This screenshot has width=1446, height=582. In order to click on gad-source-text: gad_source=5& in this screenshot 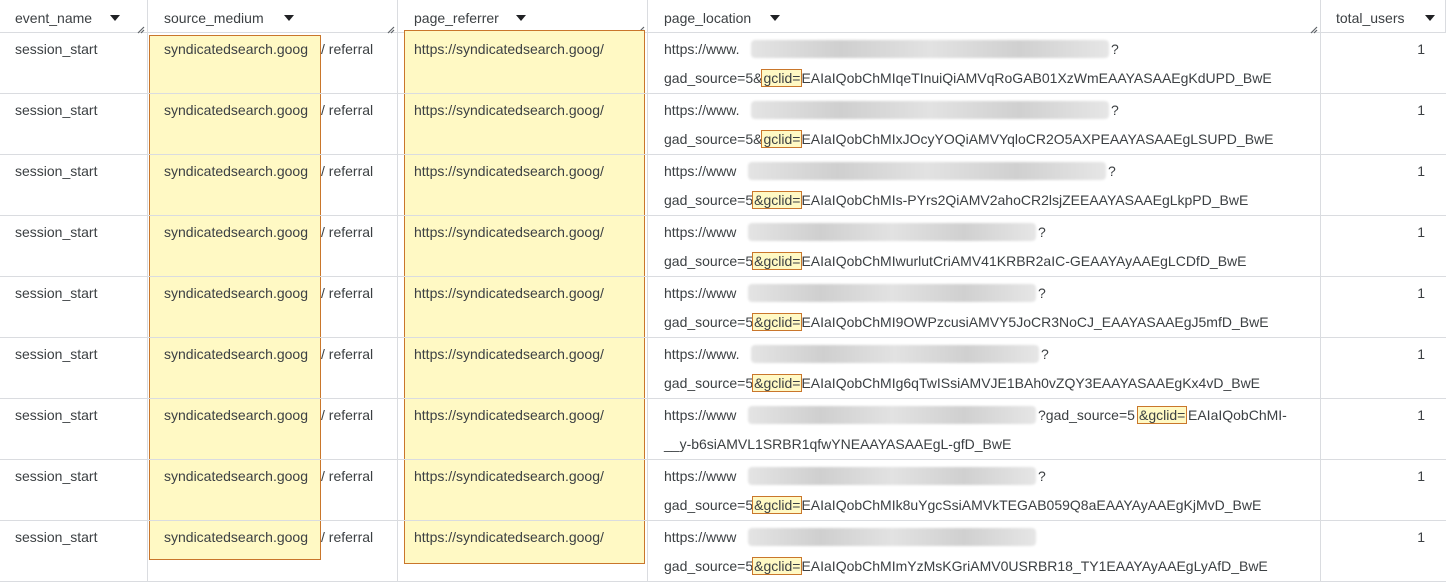, I will do `click(713, 139)`.